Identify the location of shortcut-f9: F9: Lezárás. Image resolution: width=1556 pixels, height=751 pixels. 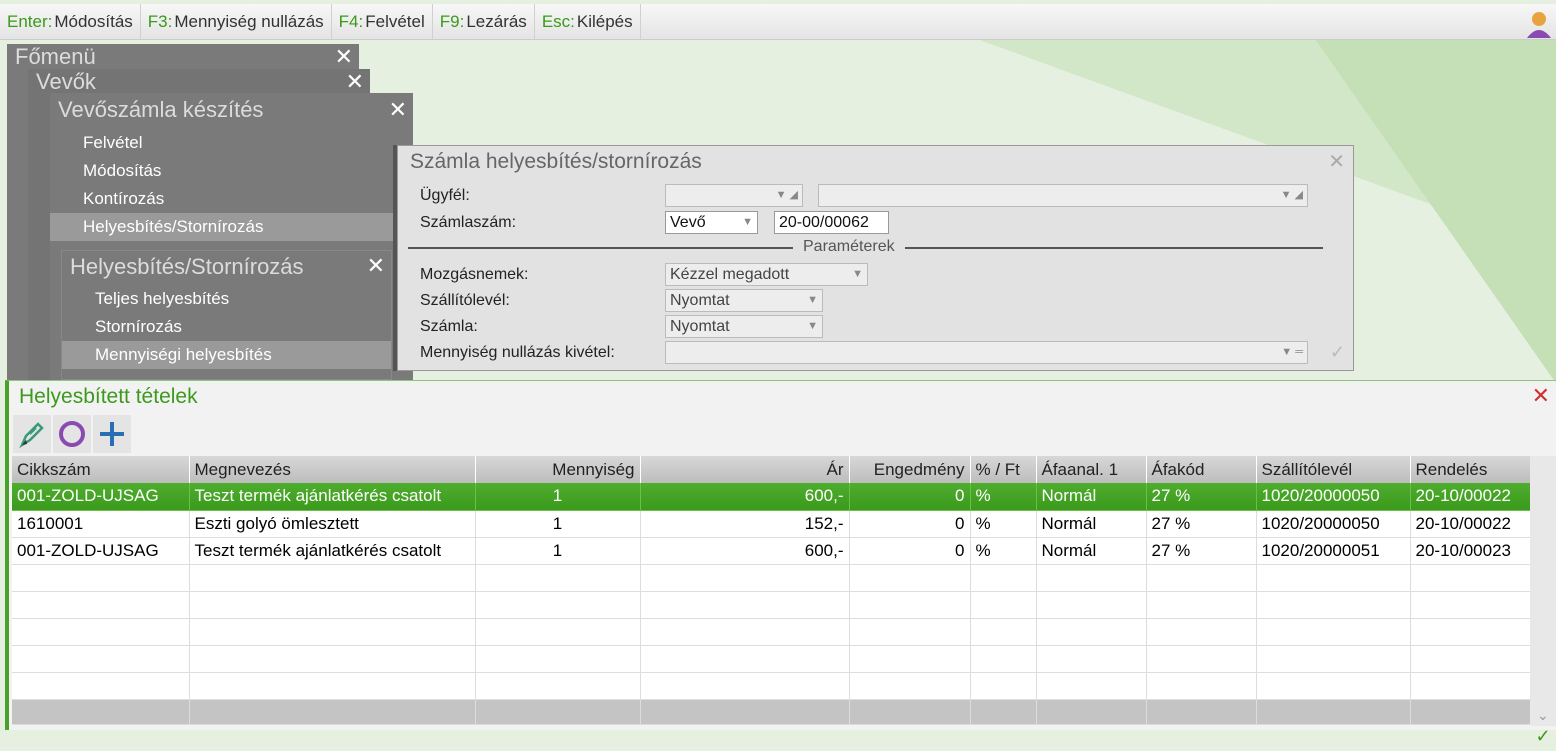
(484, 21).